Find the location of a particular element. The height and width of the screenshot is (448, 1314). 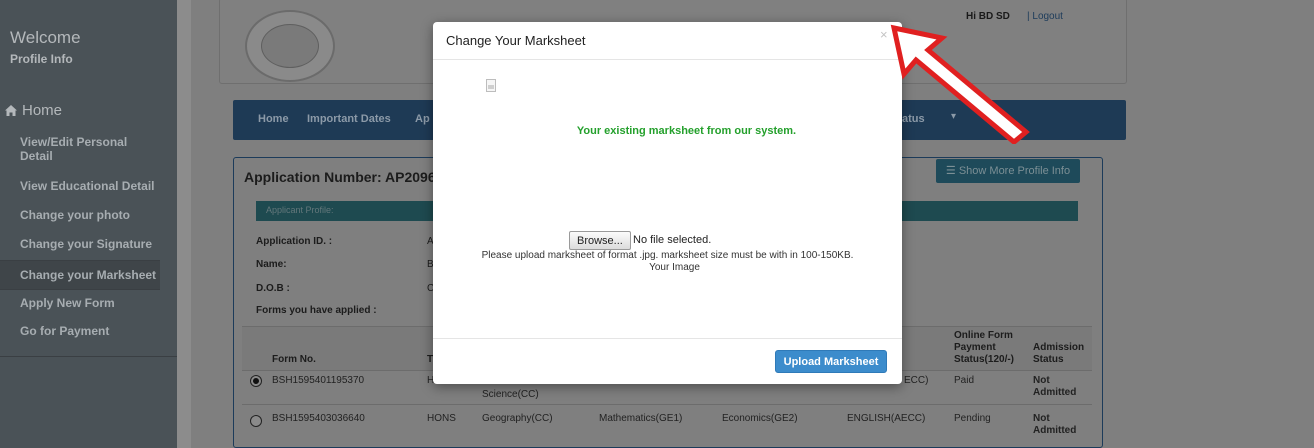

sidebar-item-view-edit-personal-detail: View/Edit Personal Detail is located at coordinates (80, 149).